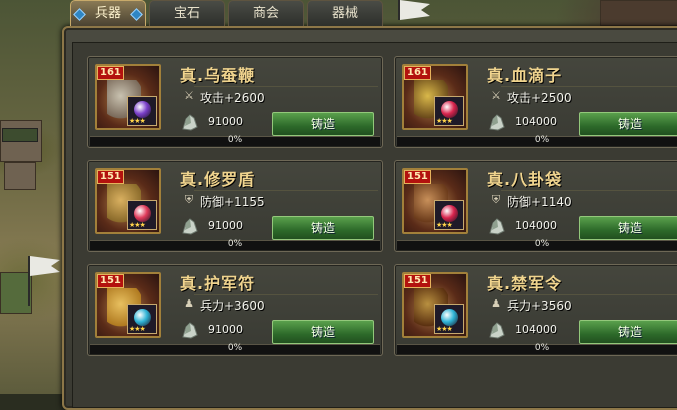  Describe the element at coordinates (525, 283) in the screenshot. I see `item-name: 真.禁军令` at that location.